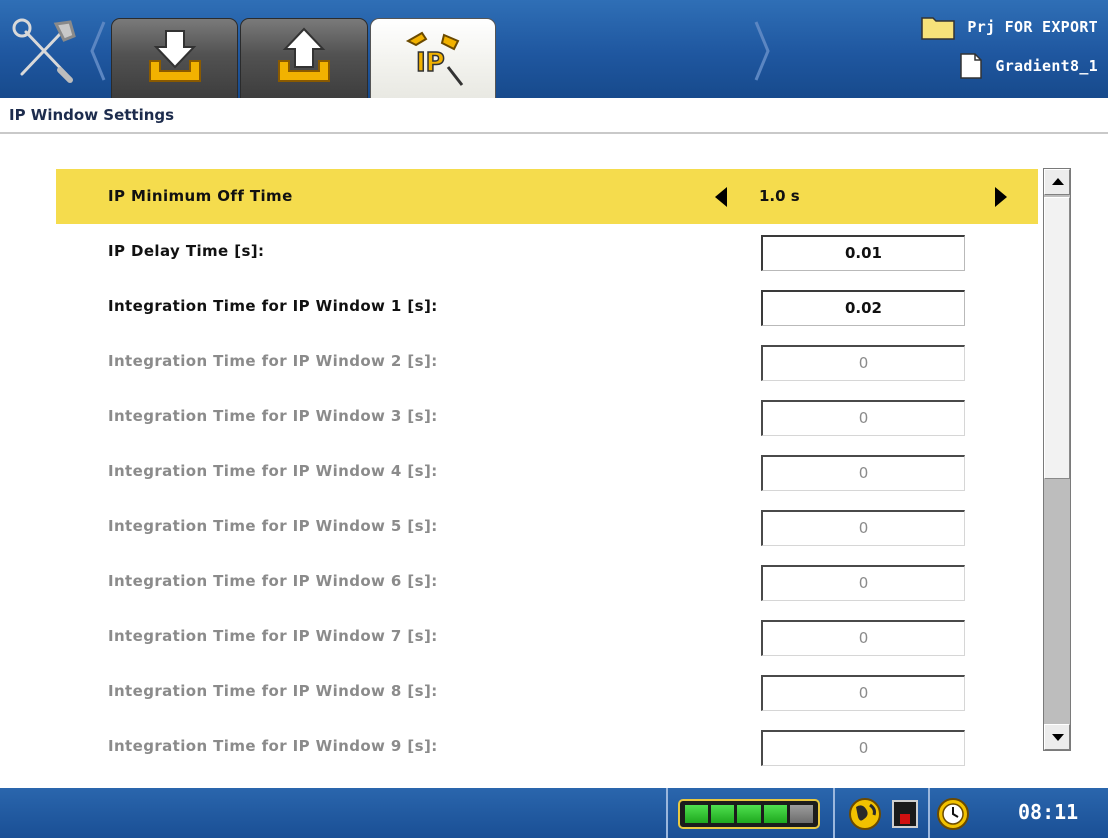 The height and width of the screenshot is (838, 1108). I want to click on page-title: IP Window Settings, so click(92, 115).